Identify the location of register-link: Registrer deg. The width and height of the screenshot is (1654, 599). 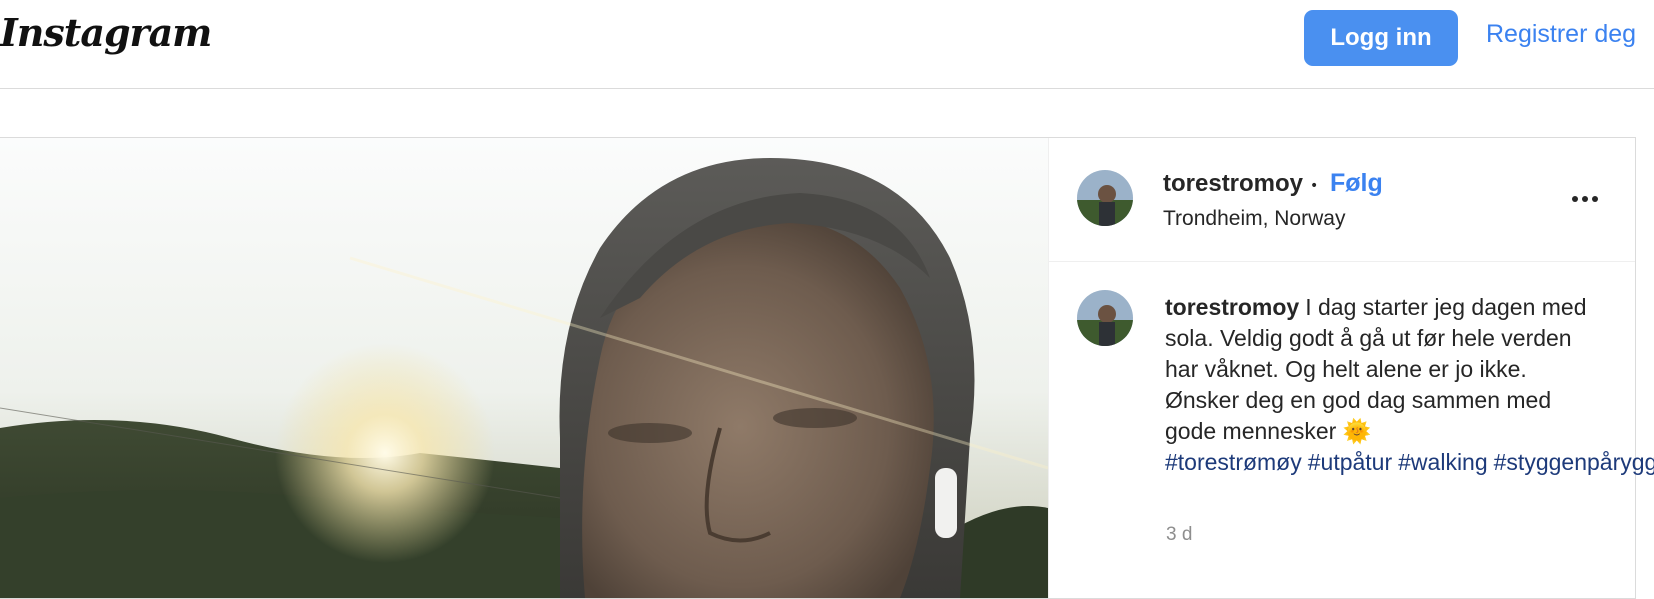
(1561, 34).